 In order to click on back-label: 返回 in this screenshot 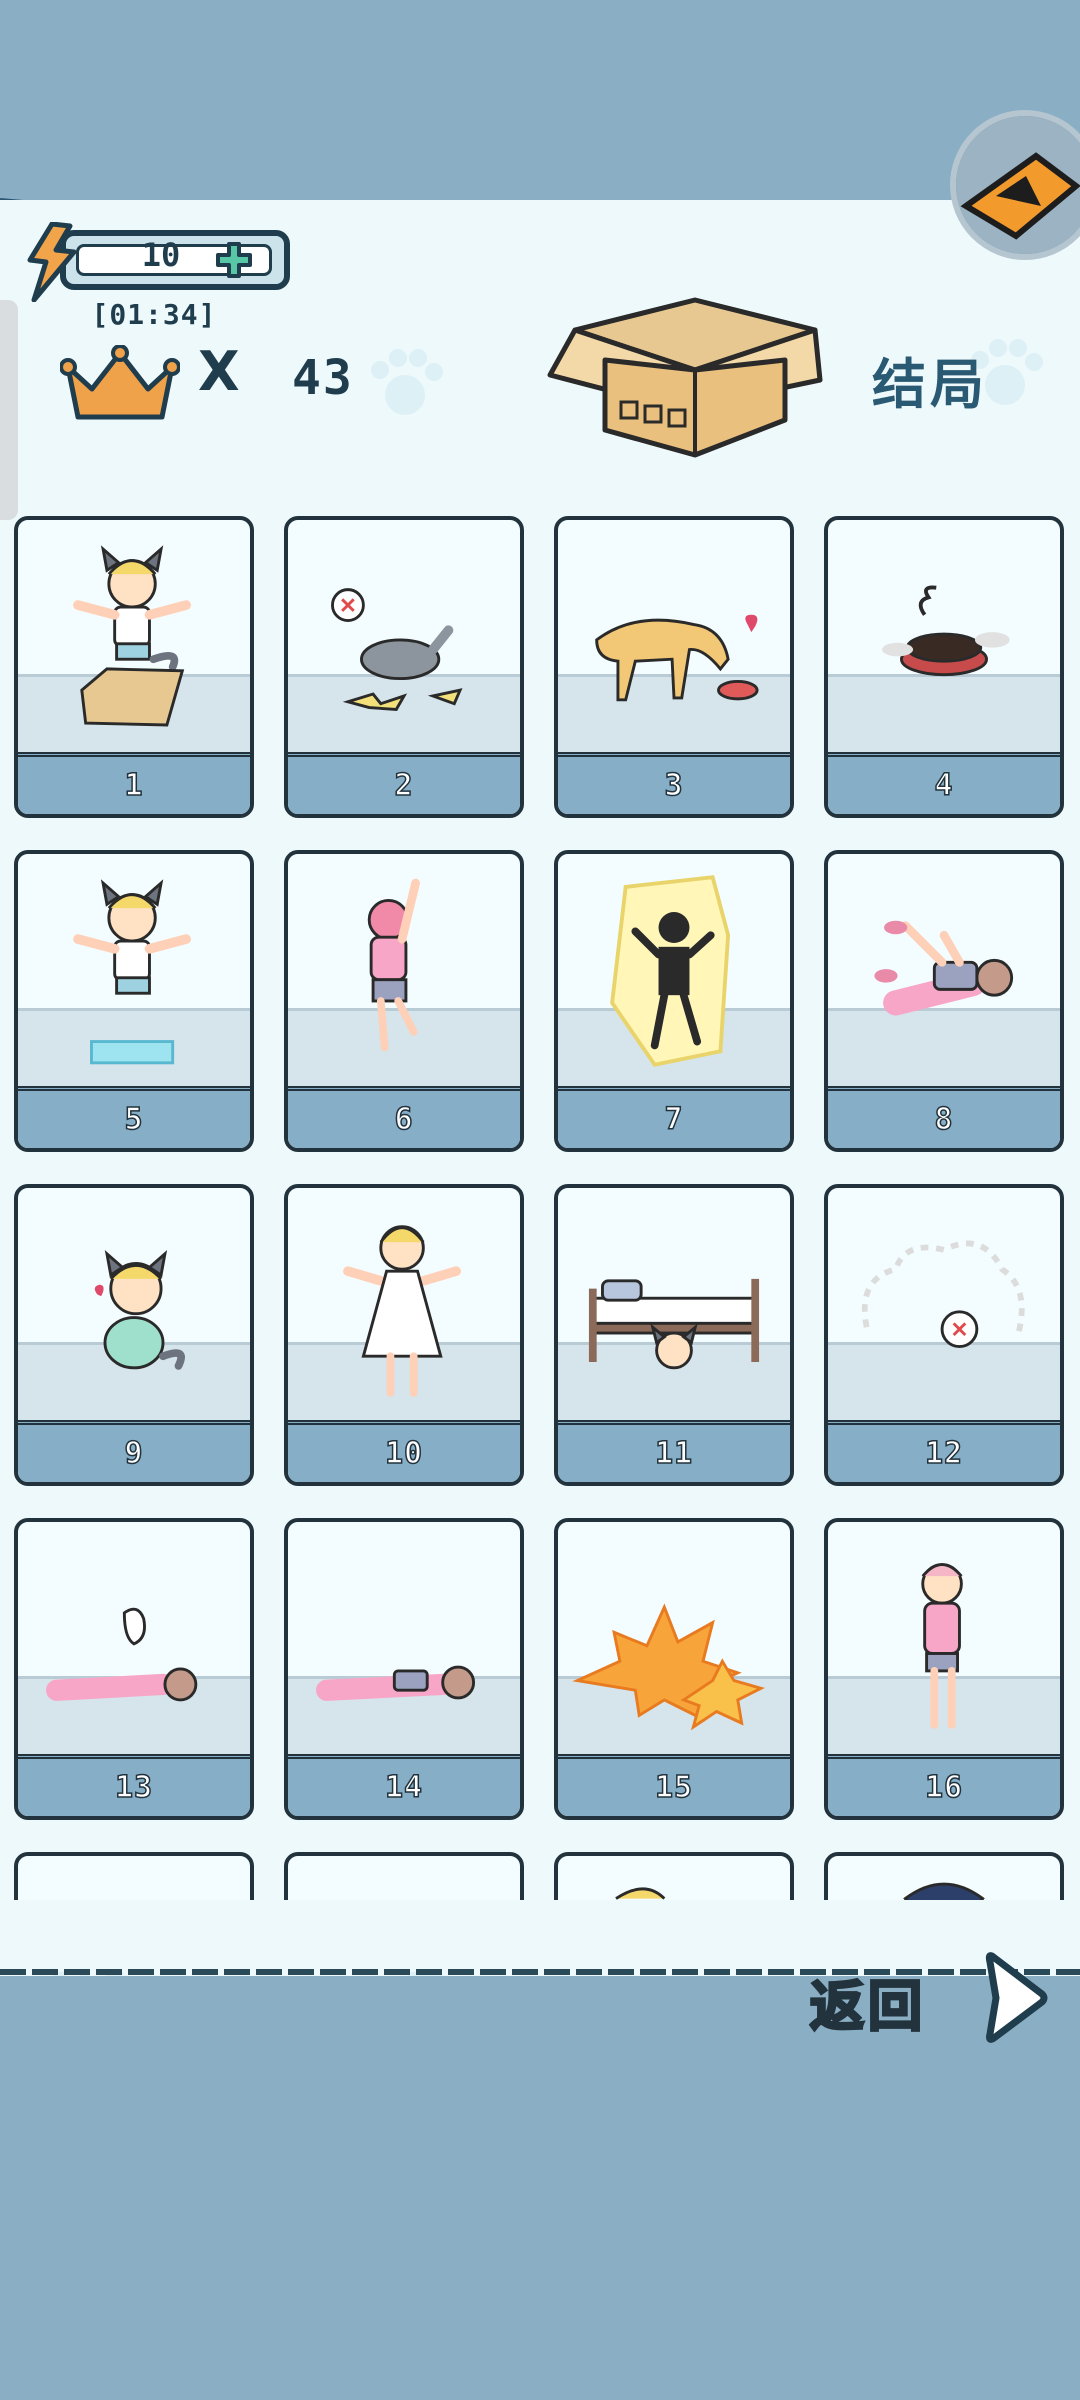, I will do `click(867, 2007)`.